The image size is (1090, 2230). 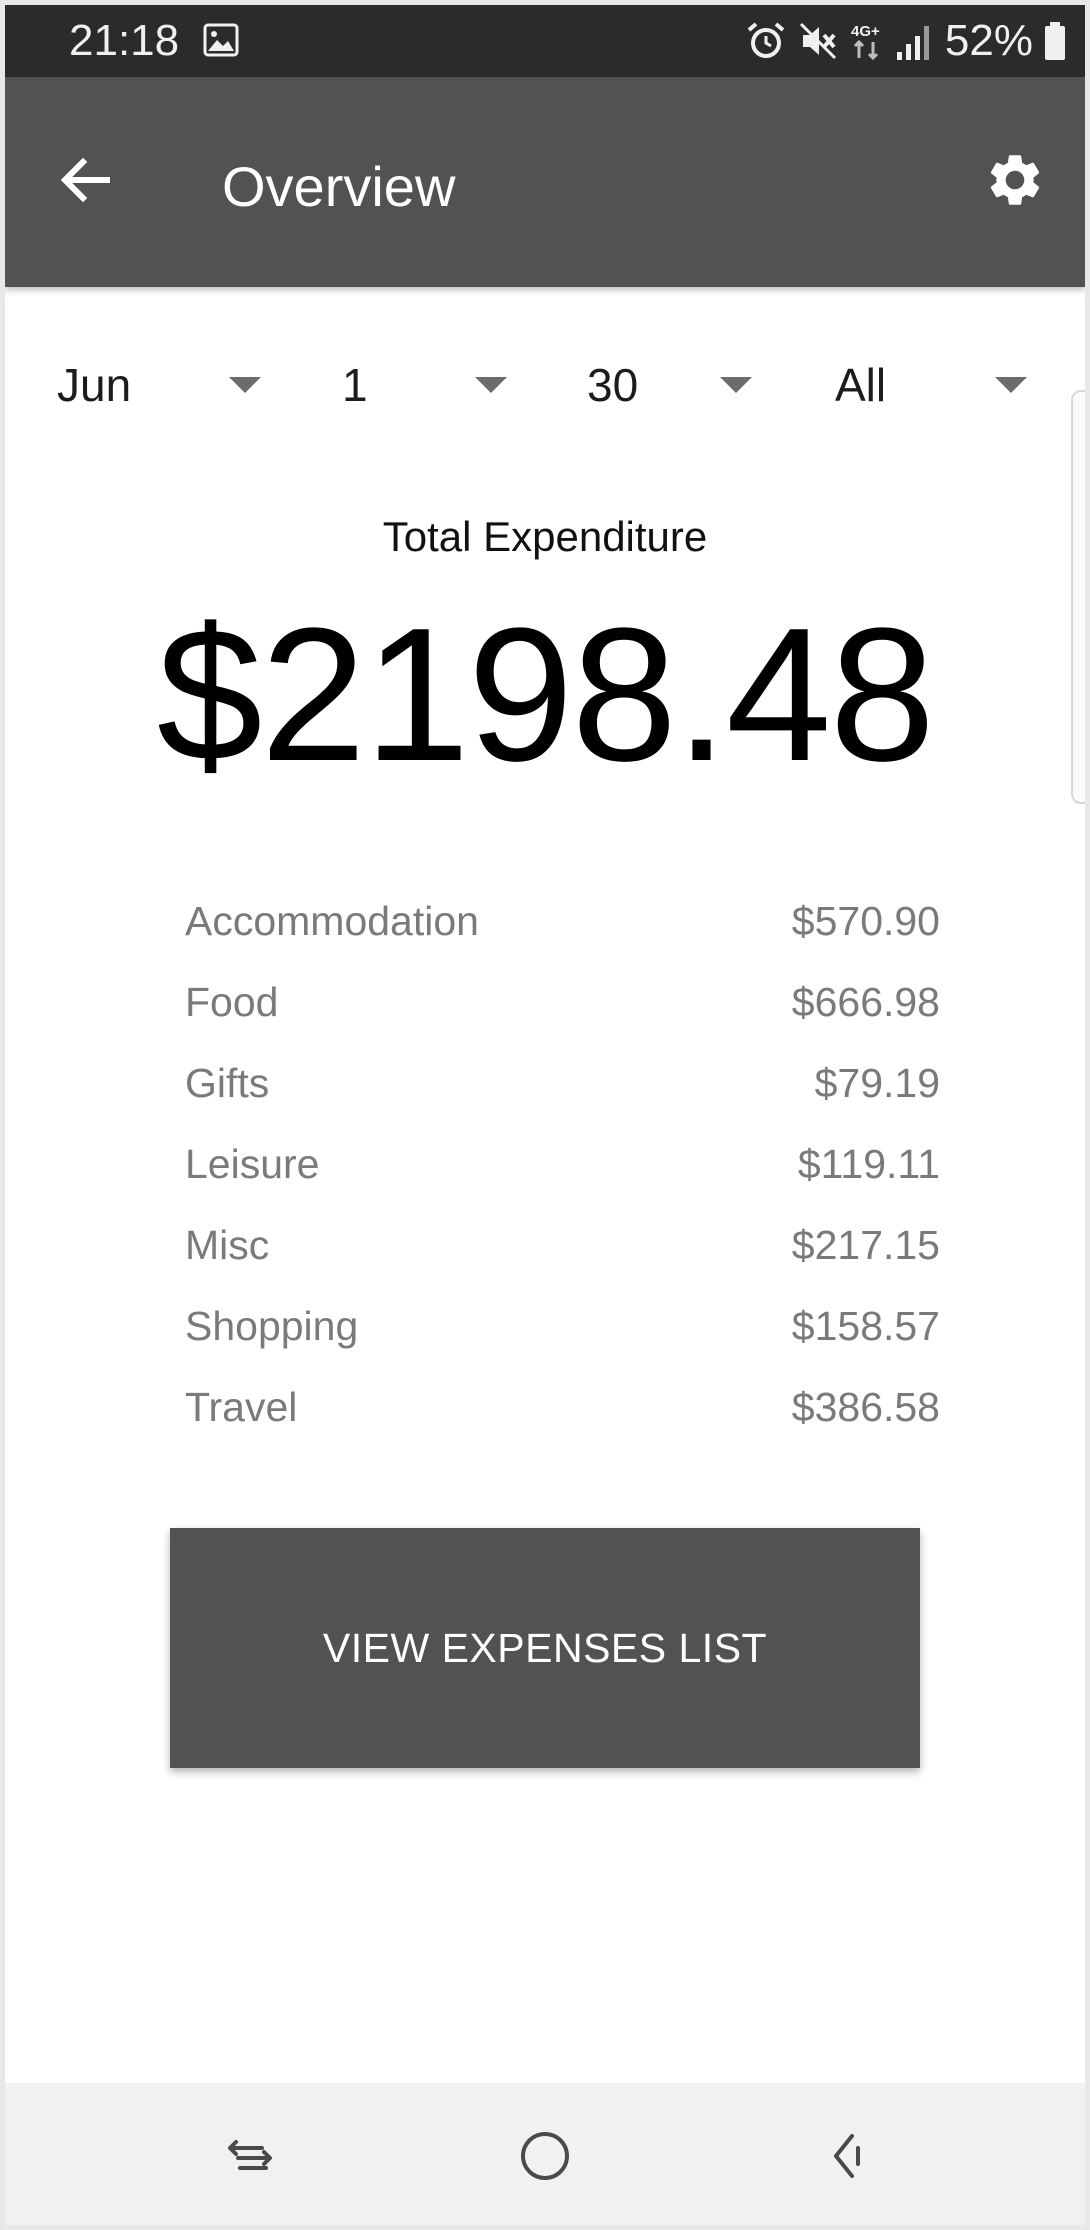 I want to click on category-amount: $386.58, so click(x=865, y=1407).